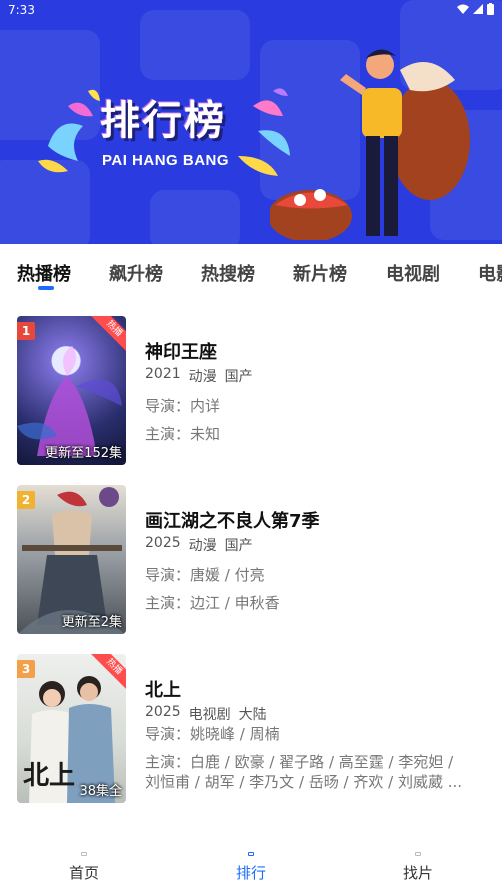 This screenshot has height=892, width=502. I want to click on tab-hot-search: 热搜榜, so click(228, 273).